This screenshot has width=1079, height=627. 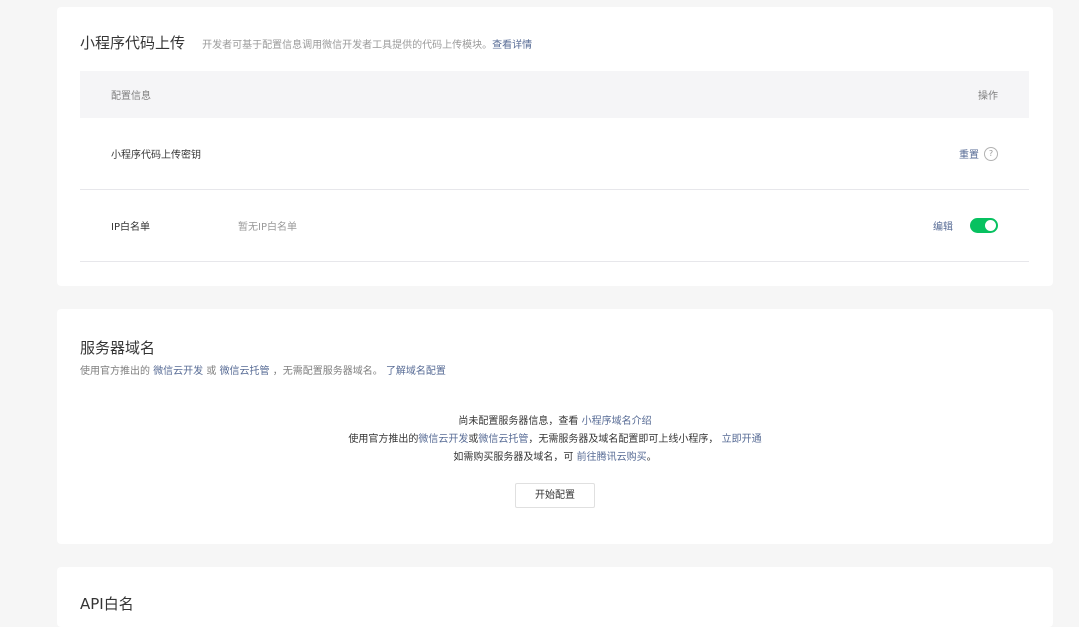 What do you see at coordinates (617, 421) in the screenshot?
I see `domain-intro-link: 小程序域名介绍` at bounding box center [617, 421].